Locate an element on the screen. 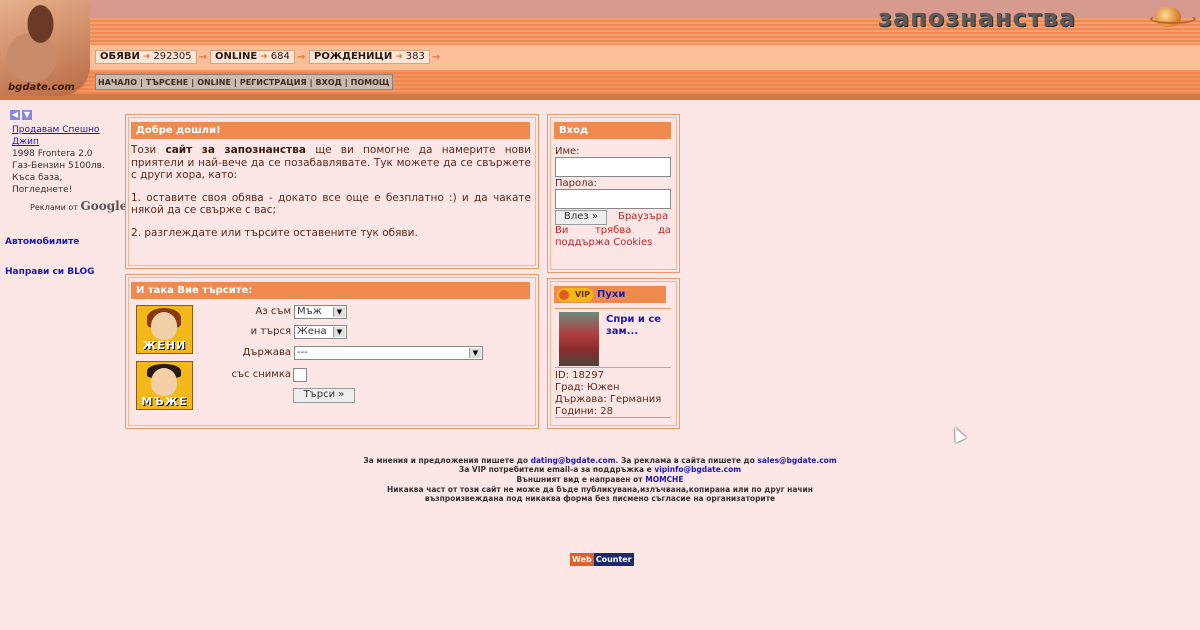 This screenshot has height=630, width=1200. stat-ads: ОБЯВИ ➜ 292305 → is located at coordinates (151, 57).